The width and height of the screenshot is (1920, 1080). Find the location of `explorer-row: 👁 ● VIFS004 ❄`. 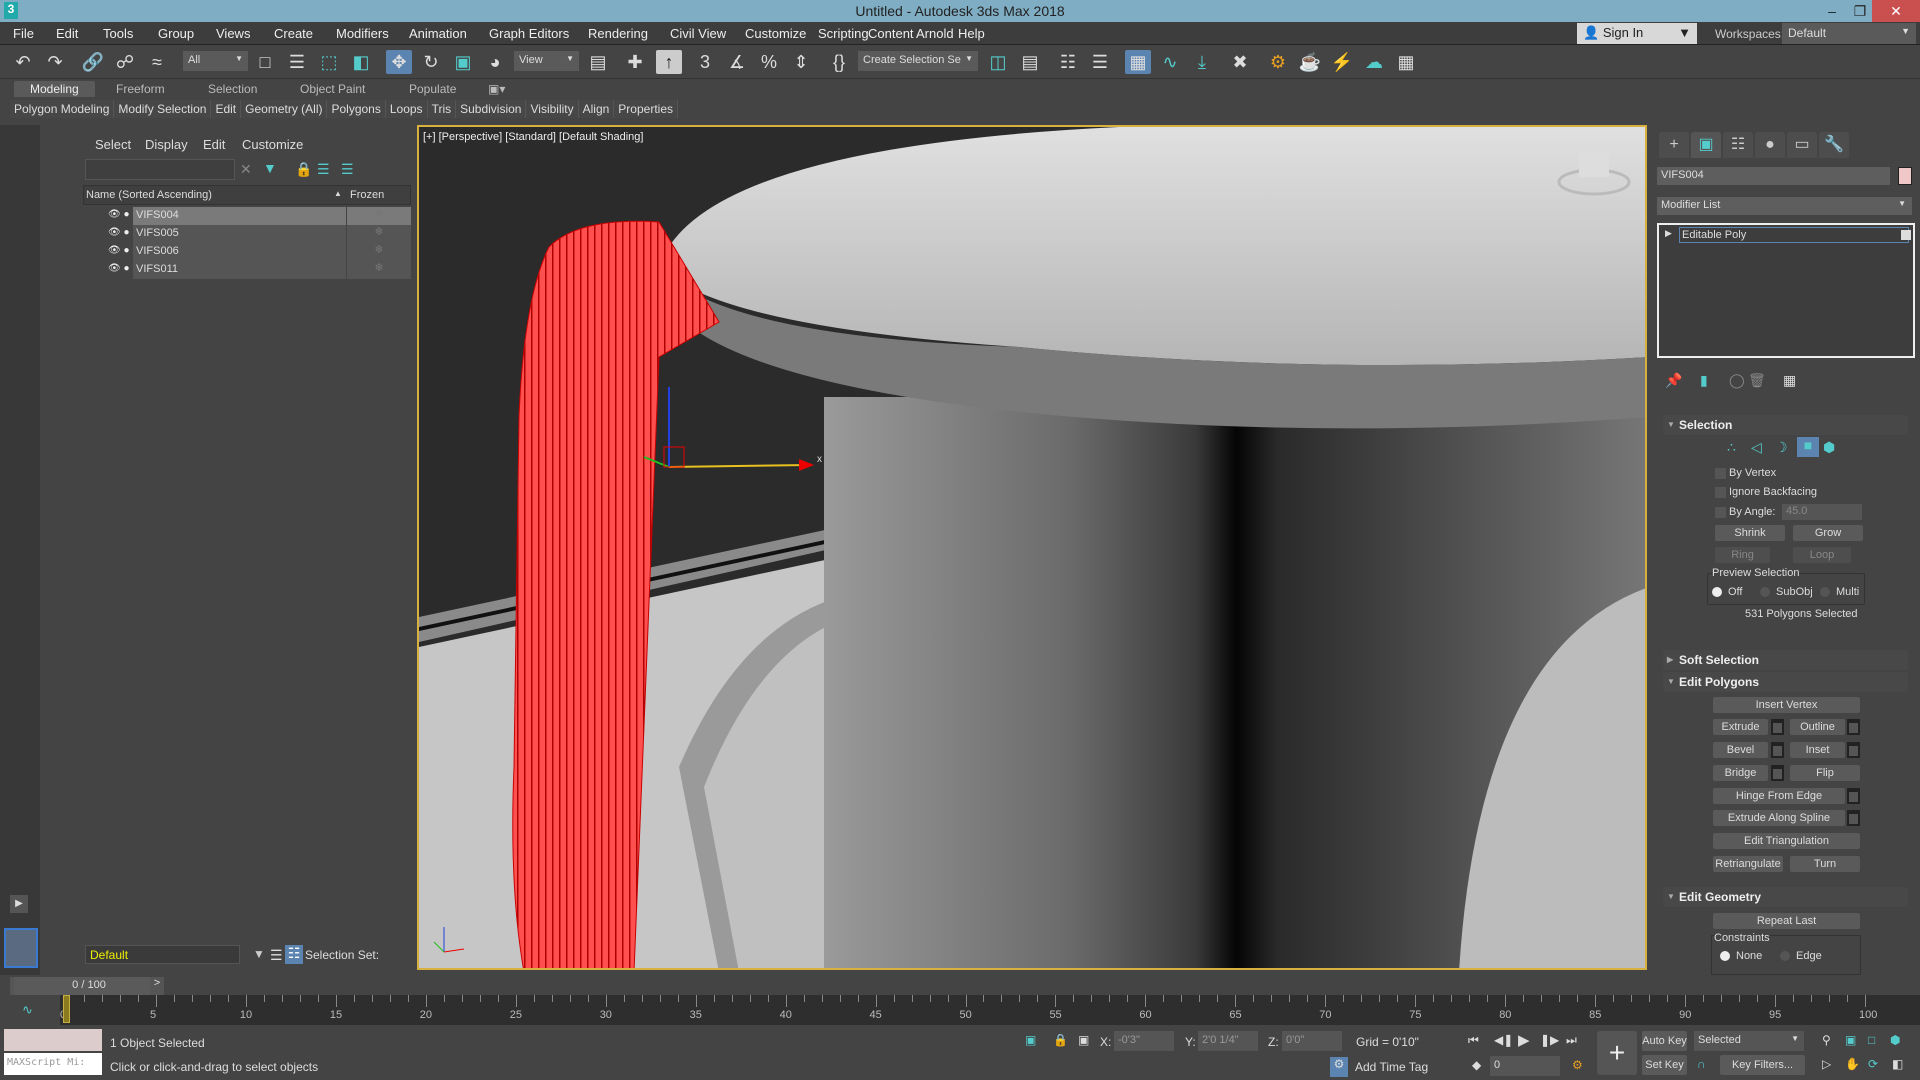

explorer-row: 👁 ● VIFS004 ❄ is located at coordinates (247, 216).